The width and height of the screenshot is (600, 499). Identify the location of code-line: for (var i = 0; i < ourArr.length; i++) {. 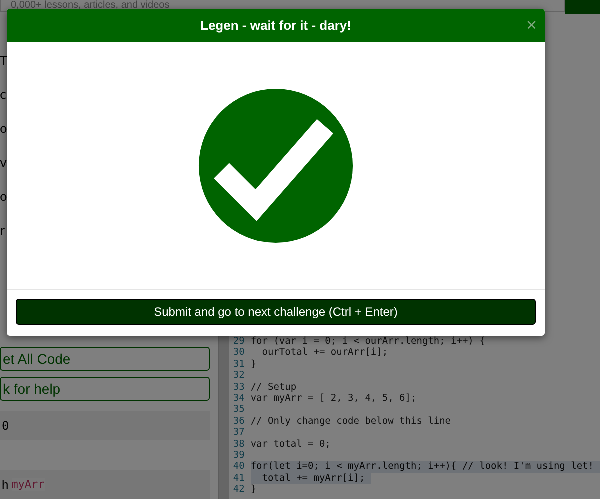
(368, 342).